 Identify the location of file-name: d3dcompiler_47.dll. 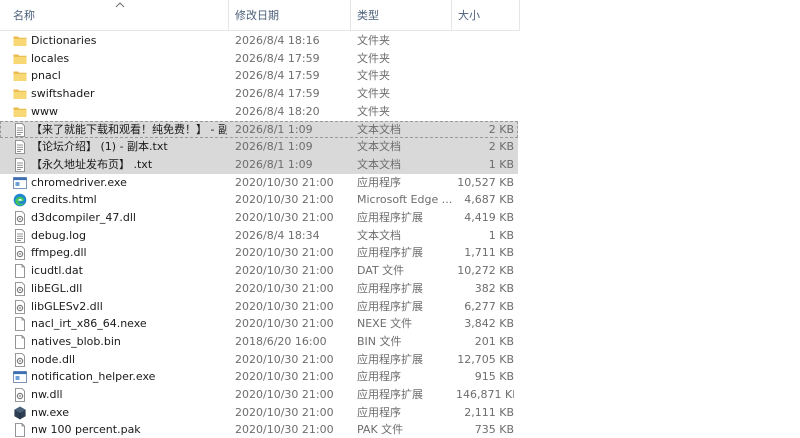
(83, 217).